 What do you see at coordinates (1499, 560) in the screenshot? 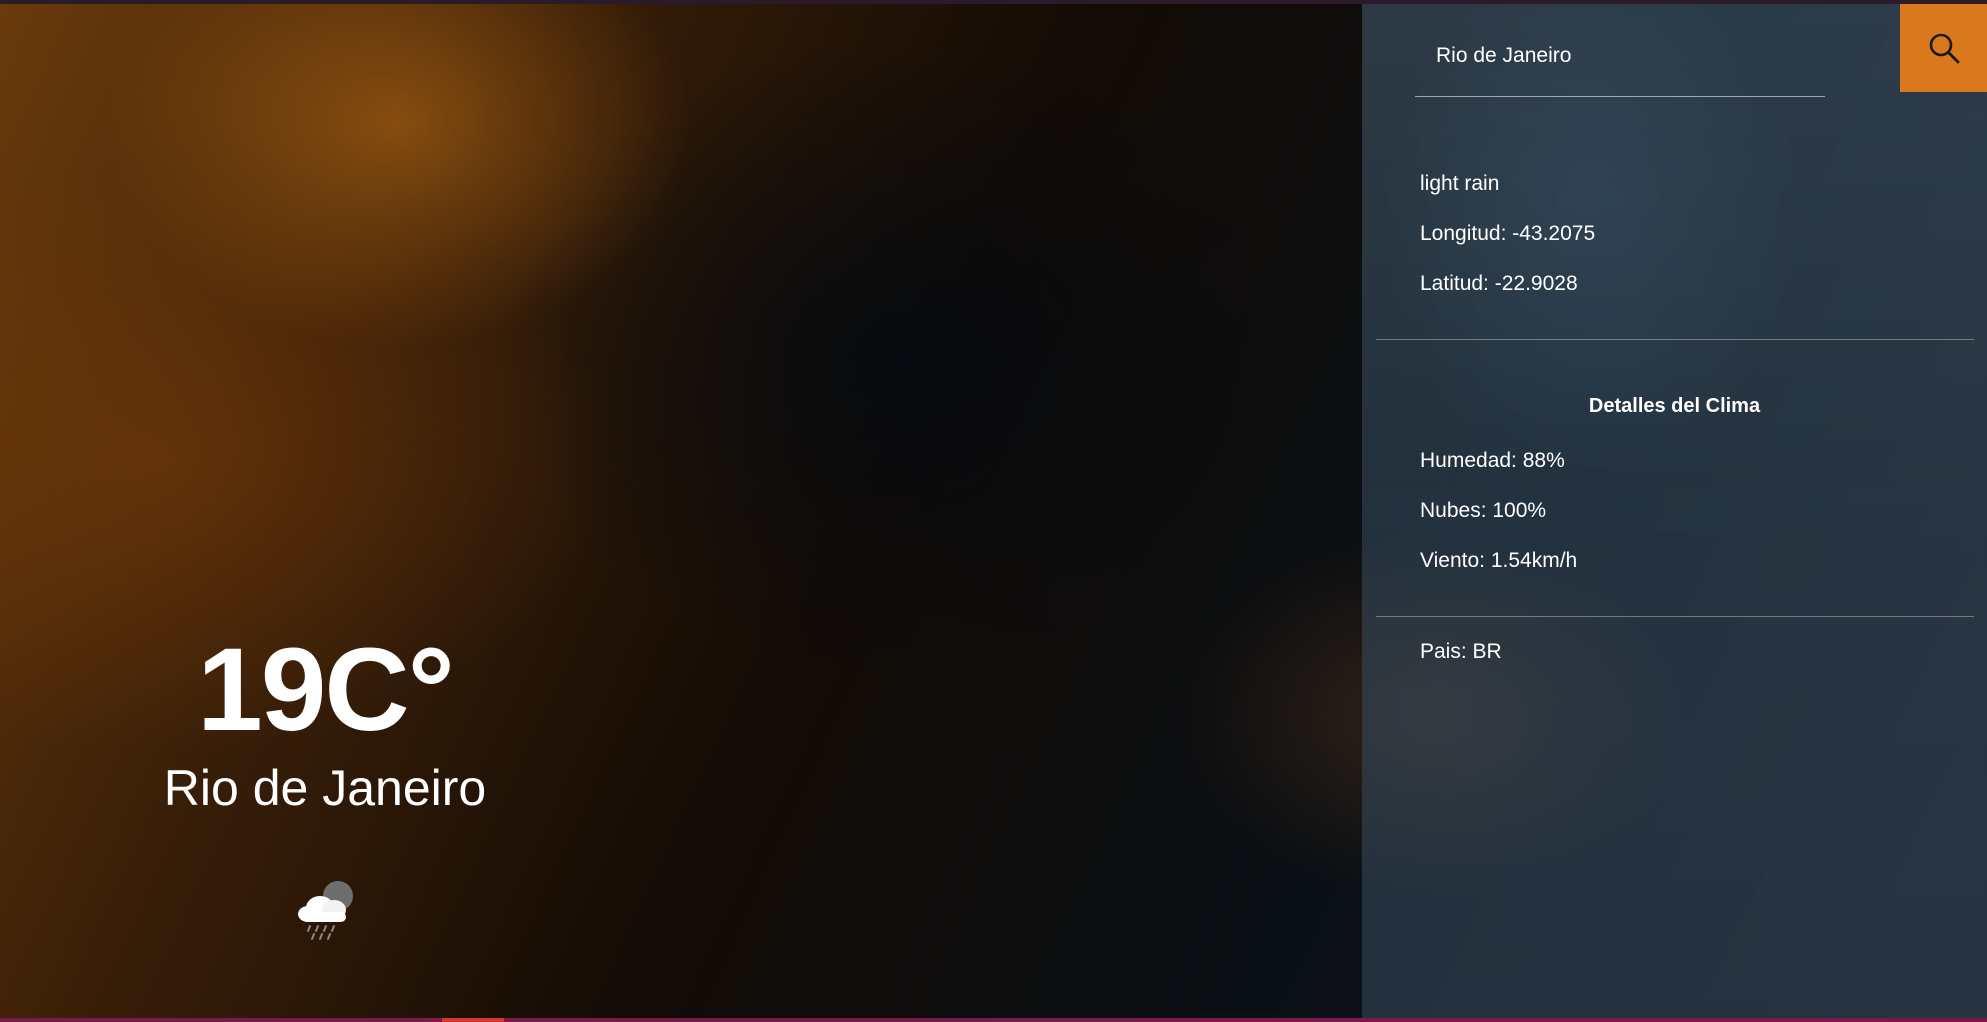
I see `wind-value: Viento: 1.54km/h` at bounding box center [1499, 560].